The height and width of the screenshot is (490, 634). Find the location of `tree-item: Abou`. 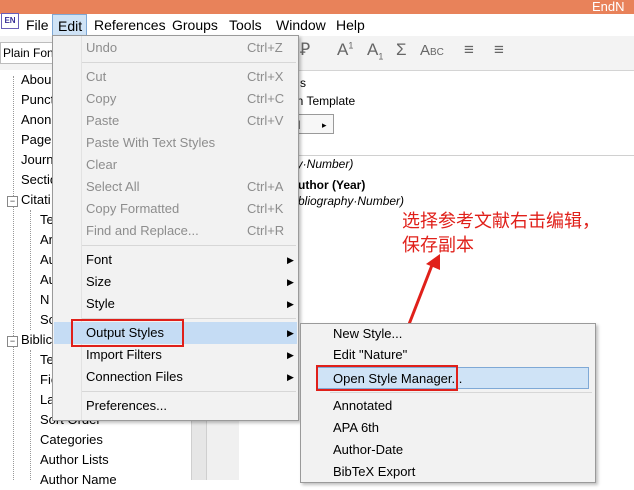

tree-item: Abou is located at coordinates (36, 80).